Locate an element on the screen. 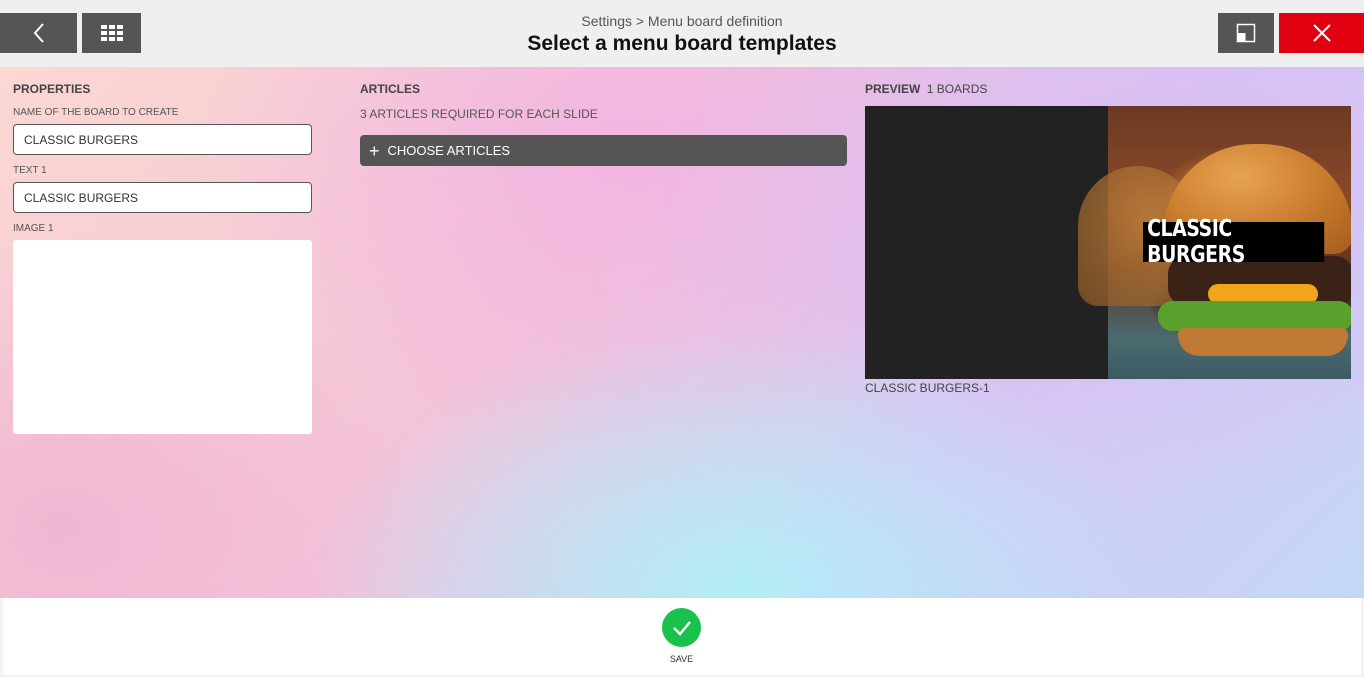 The width and height of the screenshot is (1364, 677). board-name-label: NAME OF THE BOARD TO CREATE is located at coordinates (96, 112).